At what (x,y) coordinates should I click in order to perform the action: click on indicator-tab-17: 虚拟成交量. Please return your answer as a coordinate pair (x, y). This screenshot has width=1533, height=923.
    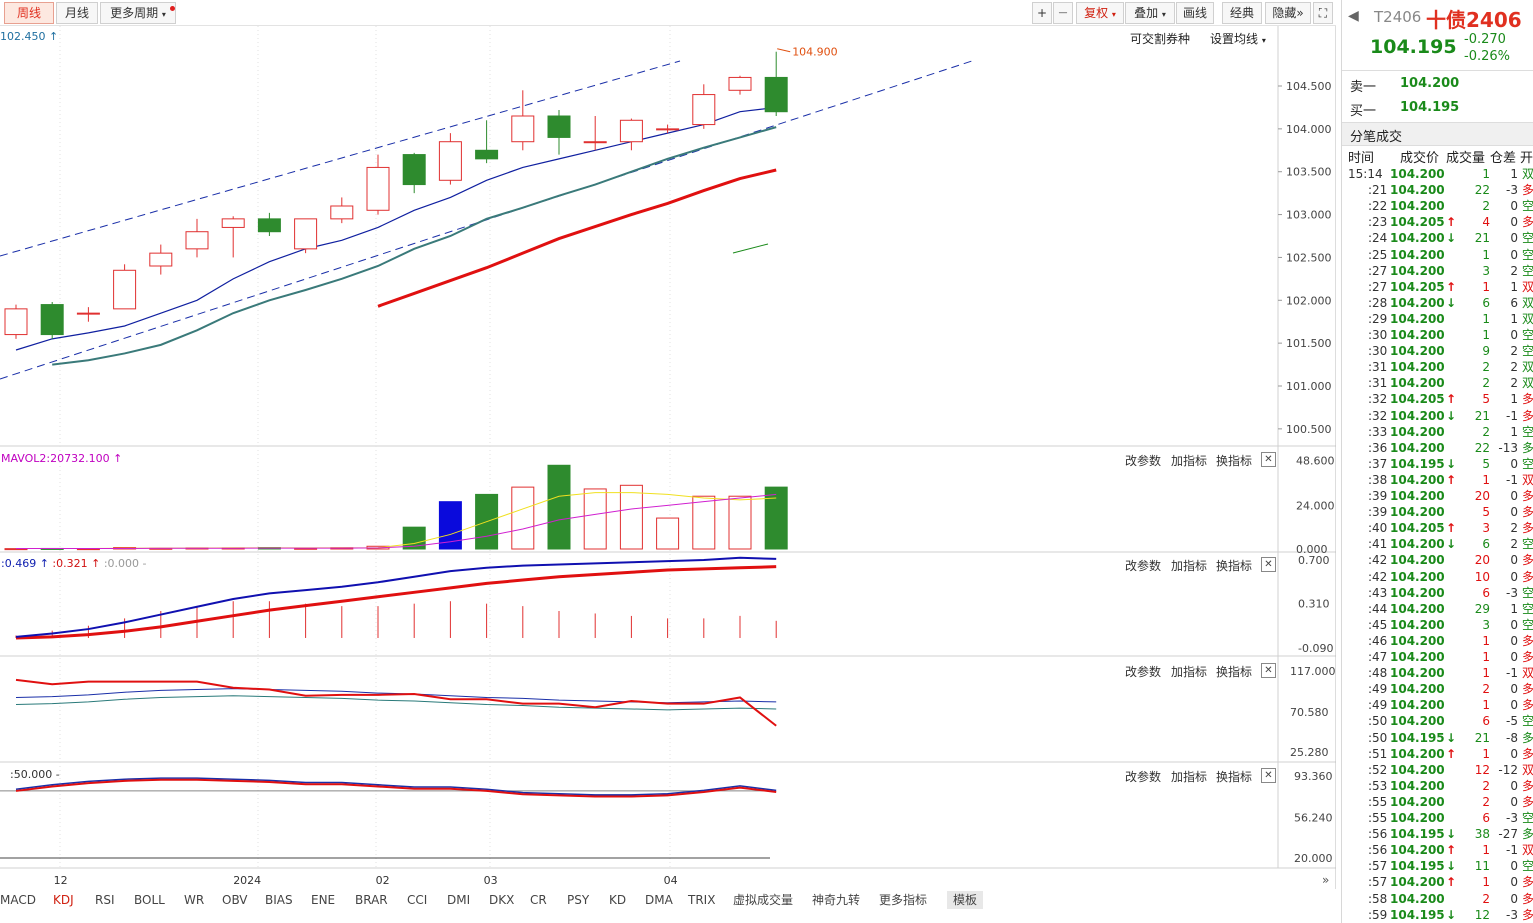
    Looking at the image, I should click on (763, 900).